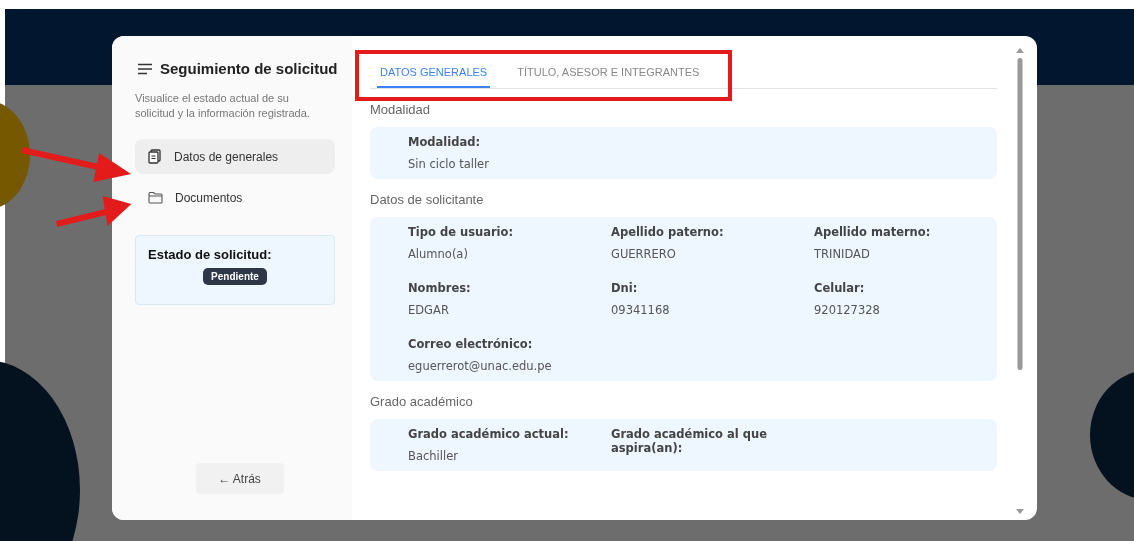  I want to click on field-label: Nombres:, so click(440, 288).